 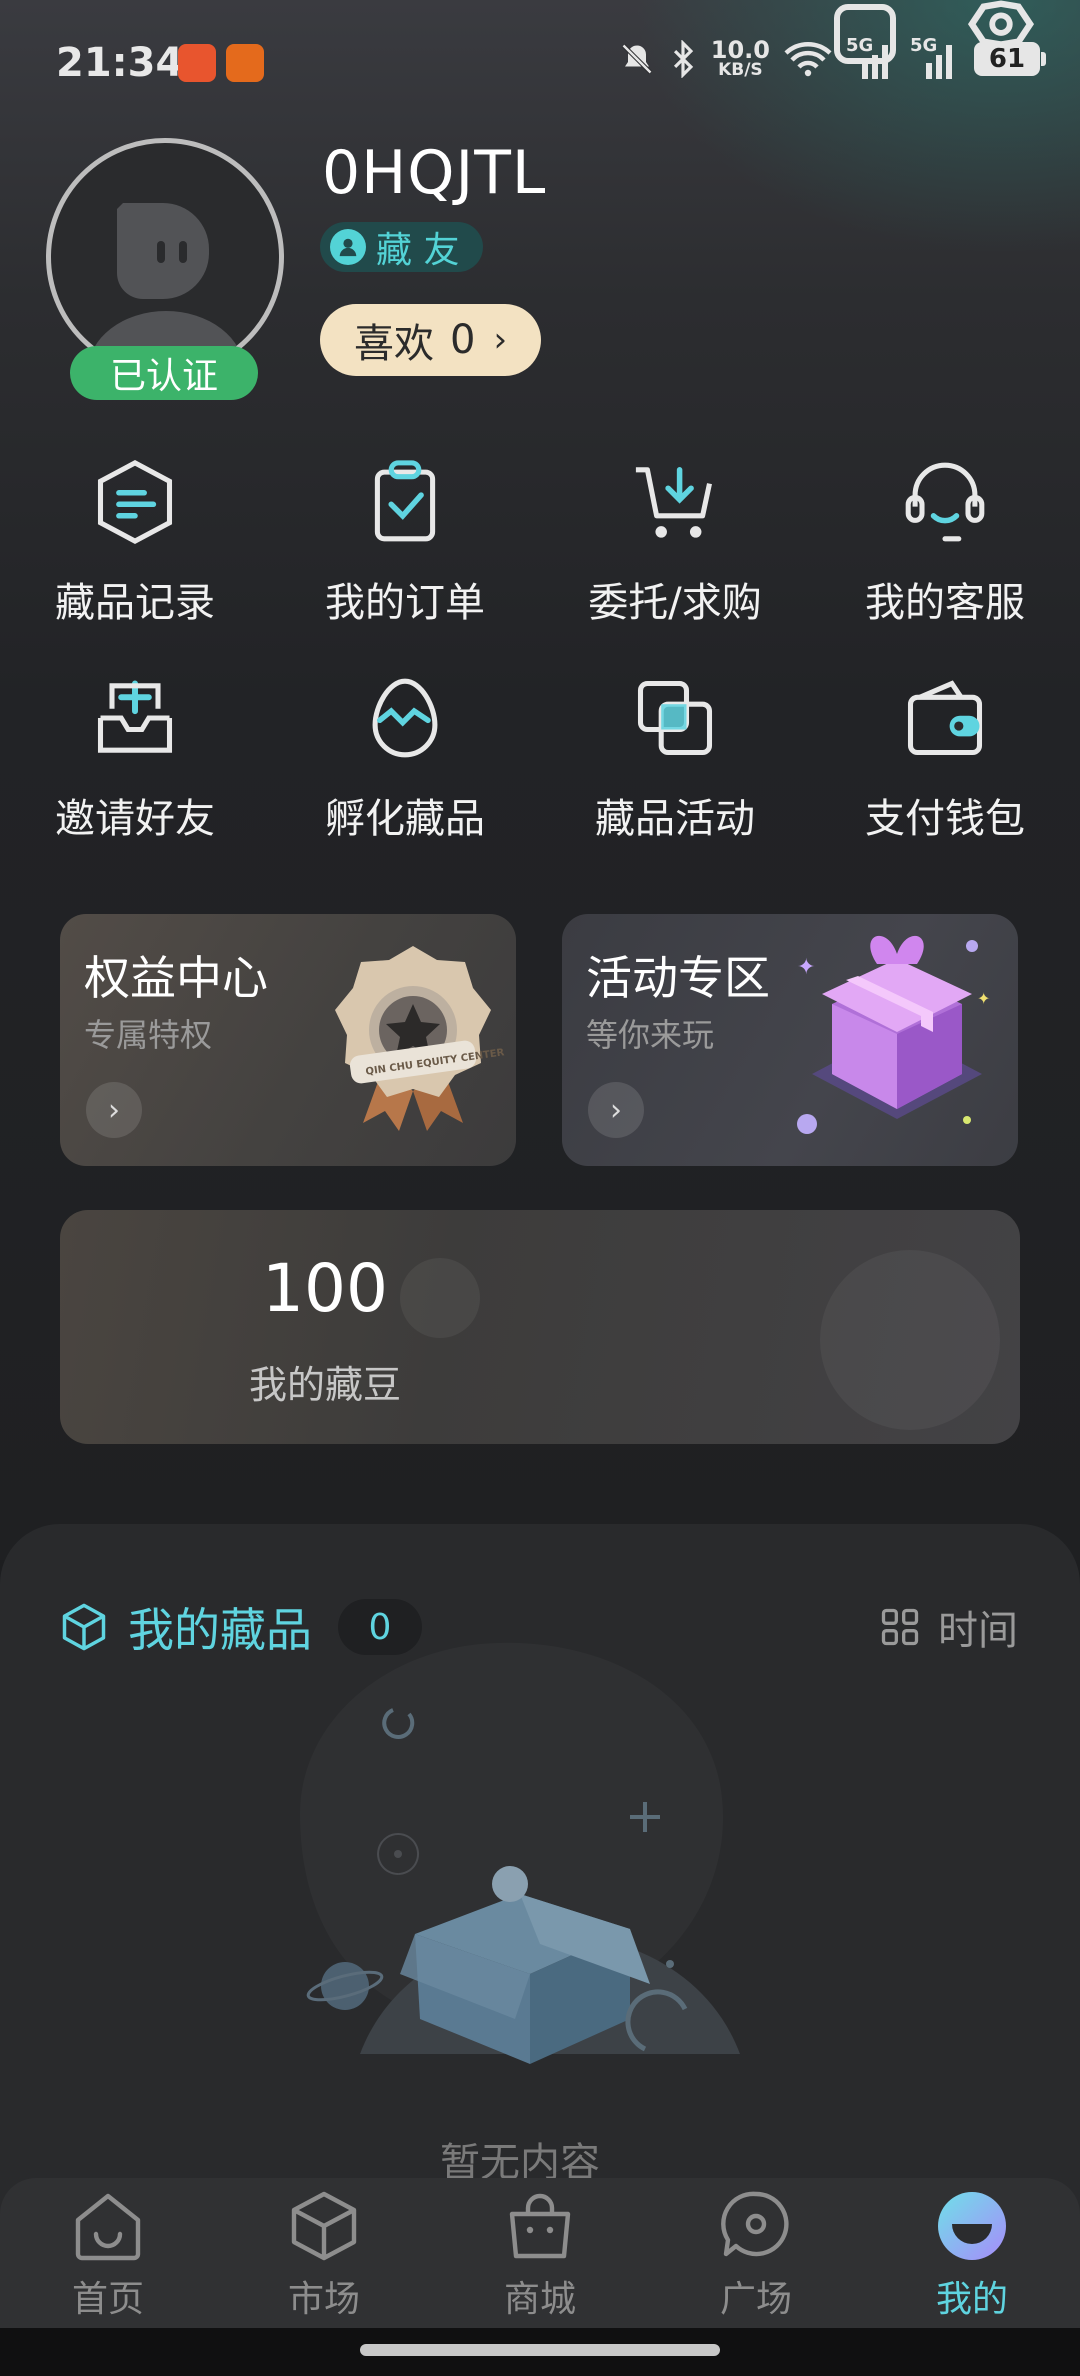 I want to click on wallet-icon, so click(x=945, y=718).